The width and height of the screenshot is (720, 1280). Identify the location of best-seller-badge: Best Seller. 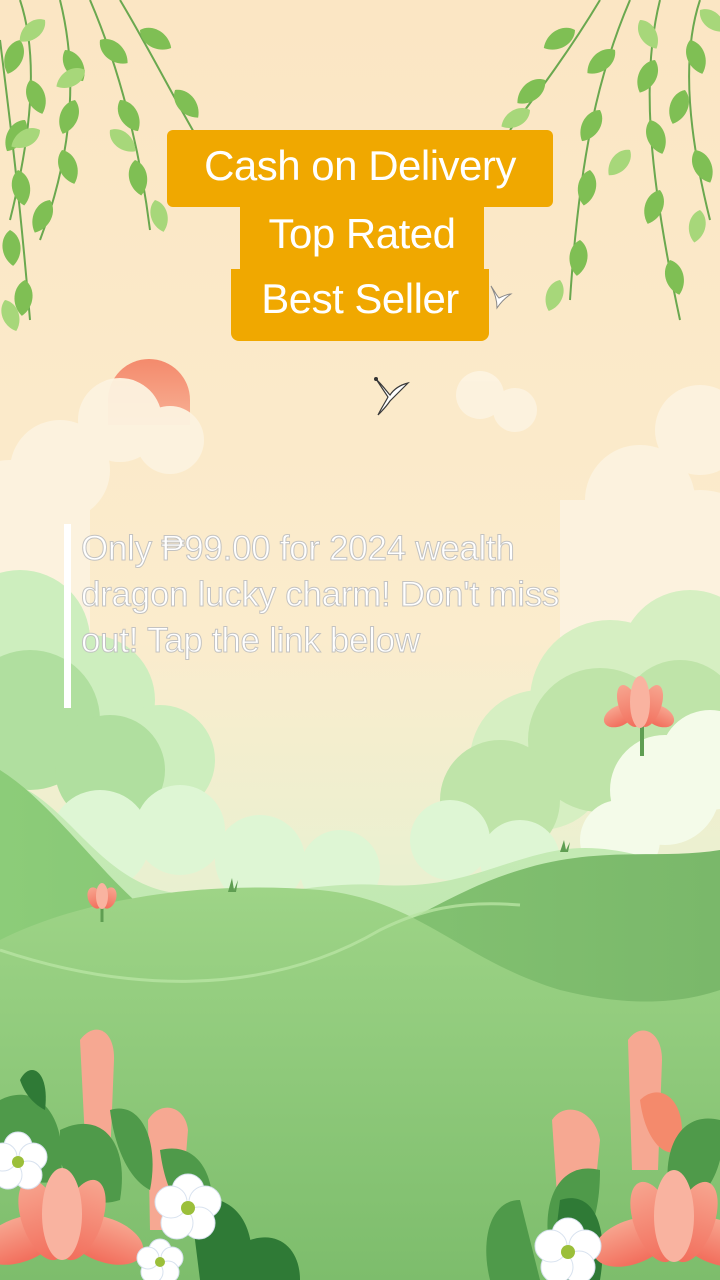
(360, 305).